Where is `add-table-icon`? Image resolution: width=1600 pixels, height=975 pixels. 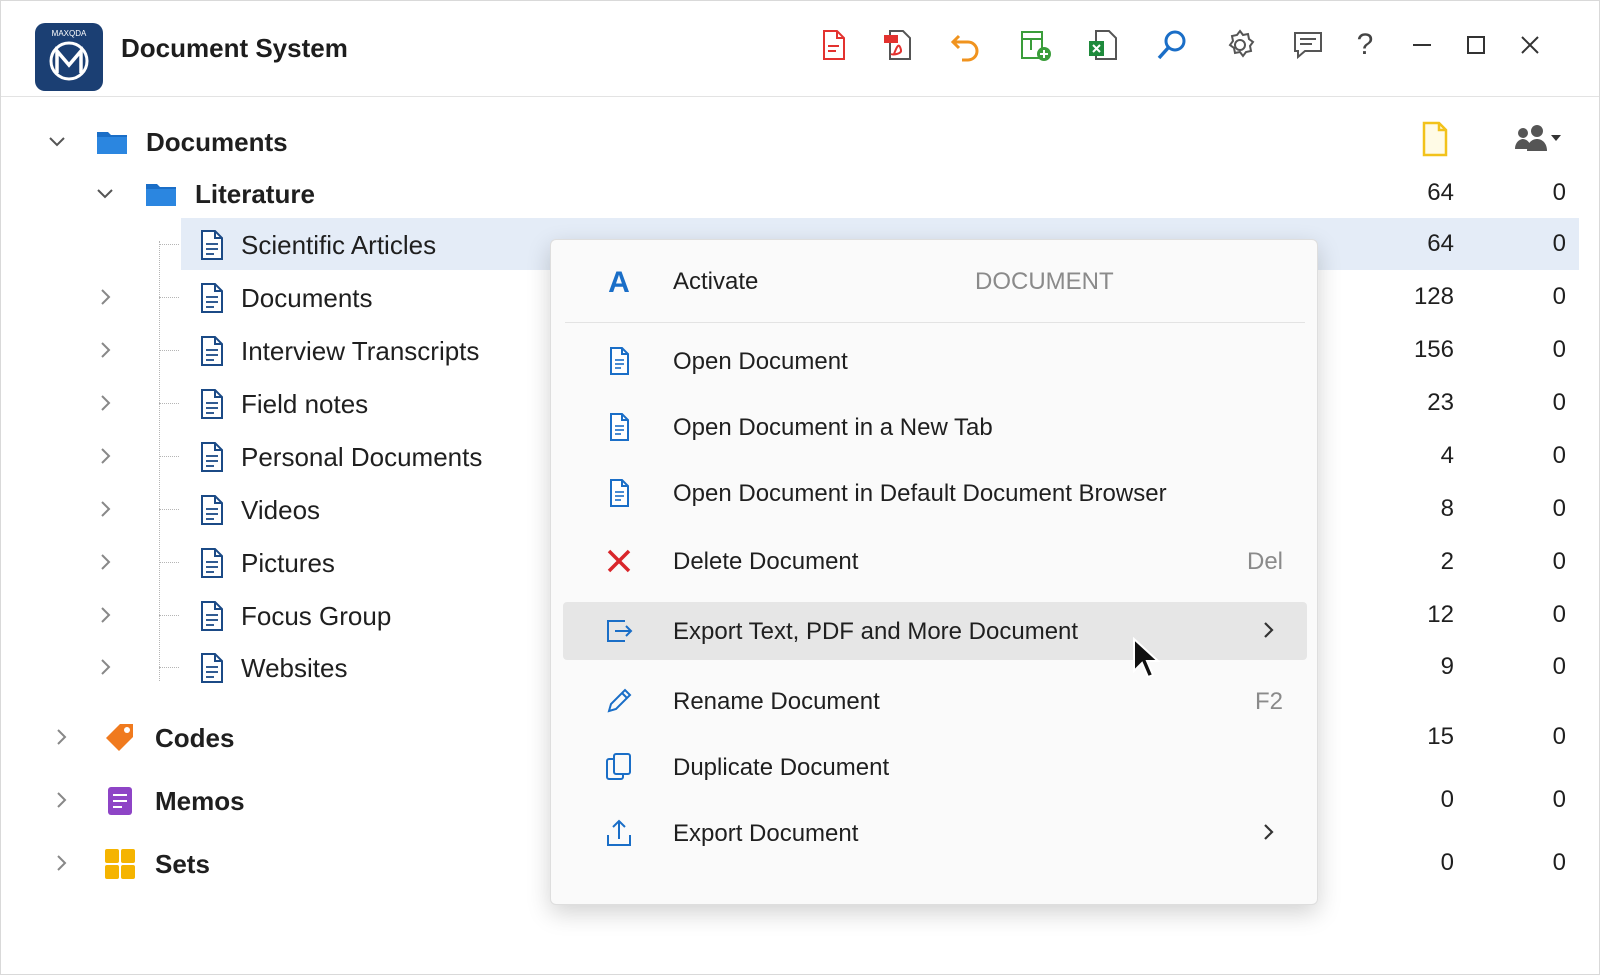
add-table-icon is located at coordinates (1035, 45).